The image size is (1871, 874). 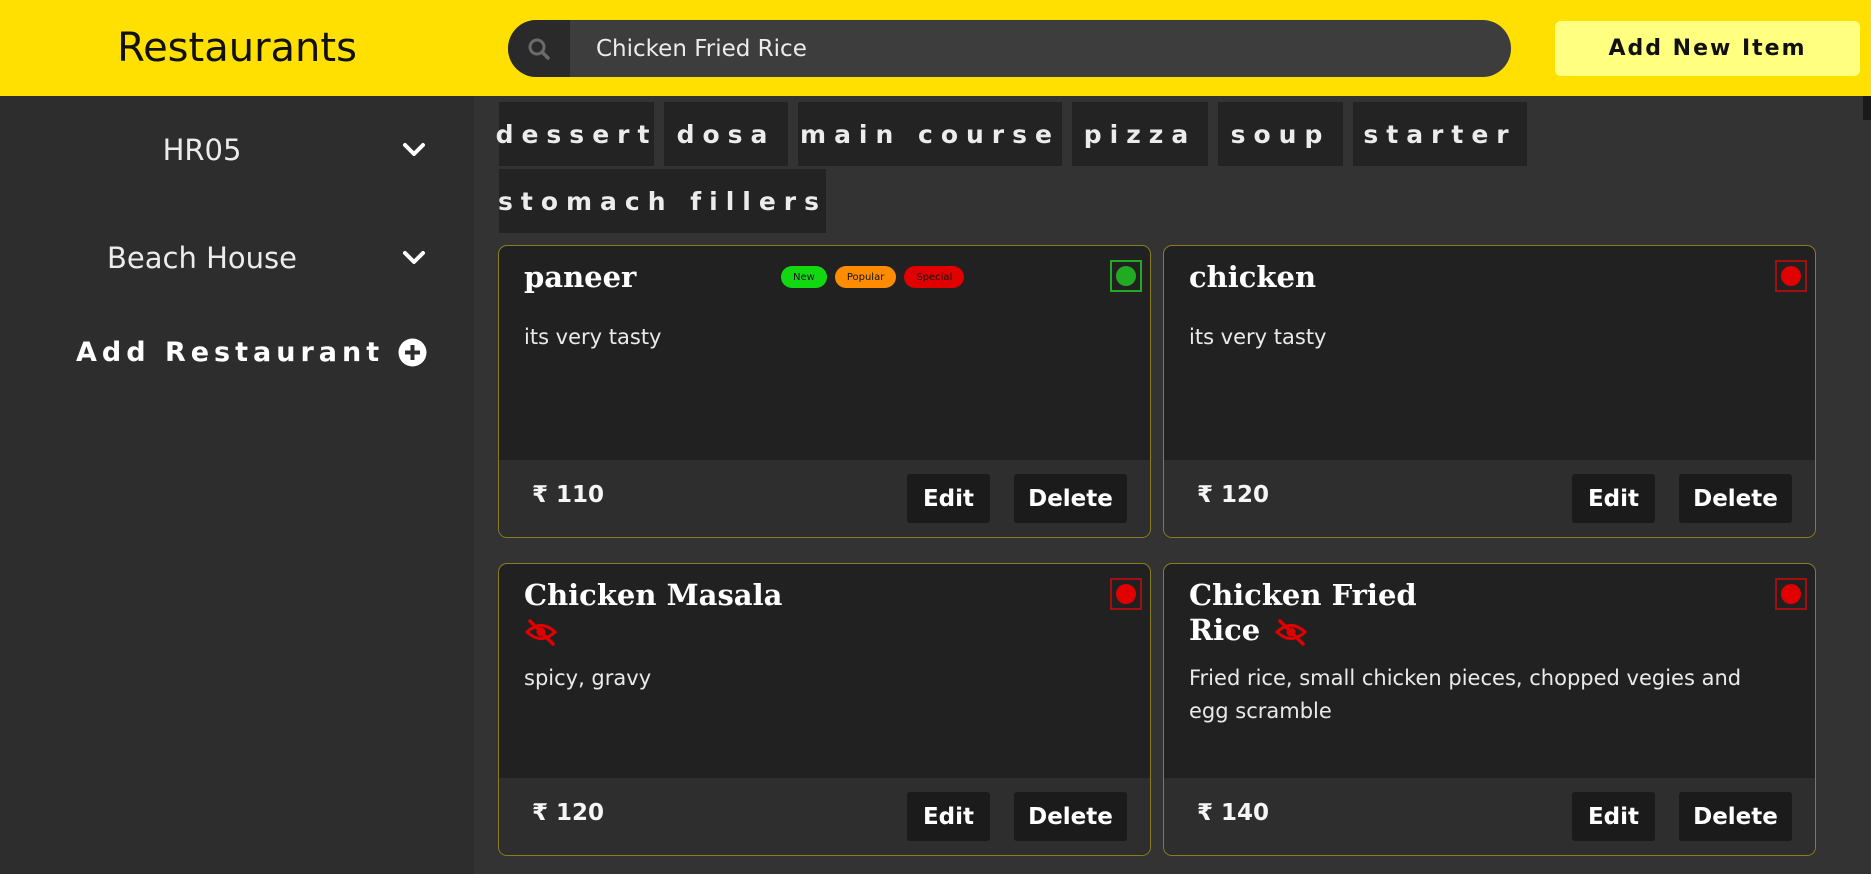 What do you see at coordinates (575, 134) in the screenshot?
I see `category-tag-dessert: dessert` at bounding box center [575, 134].